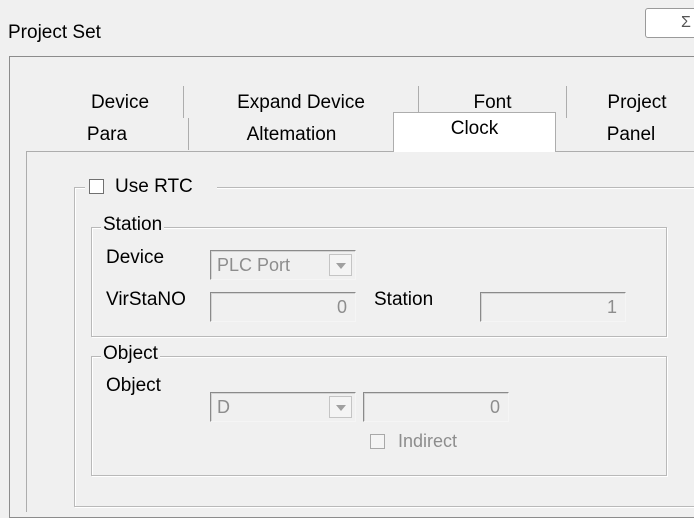 This screenshot has width=694, height=518. I want to click on tab-project: Project, so click(630, 102).